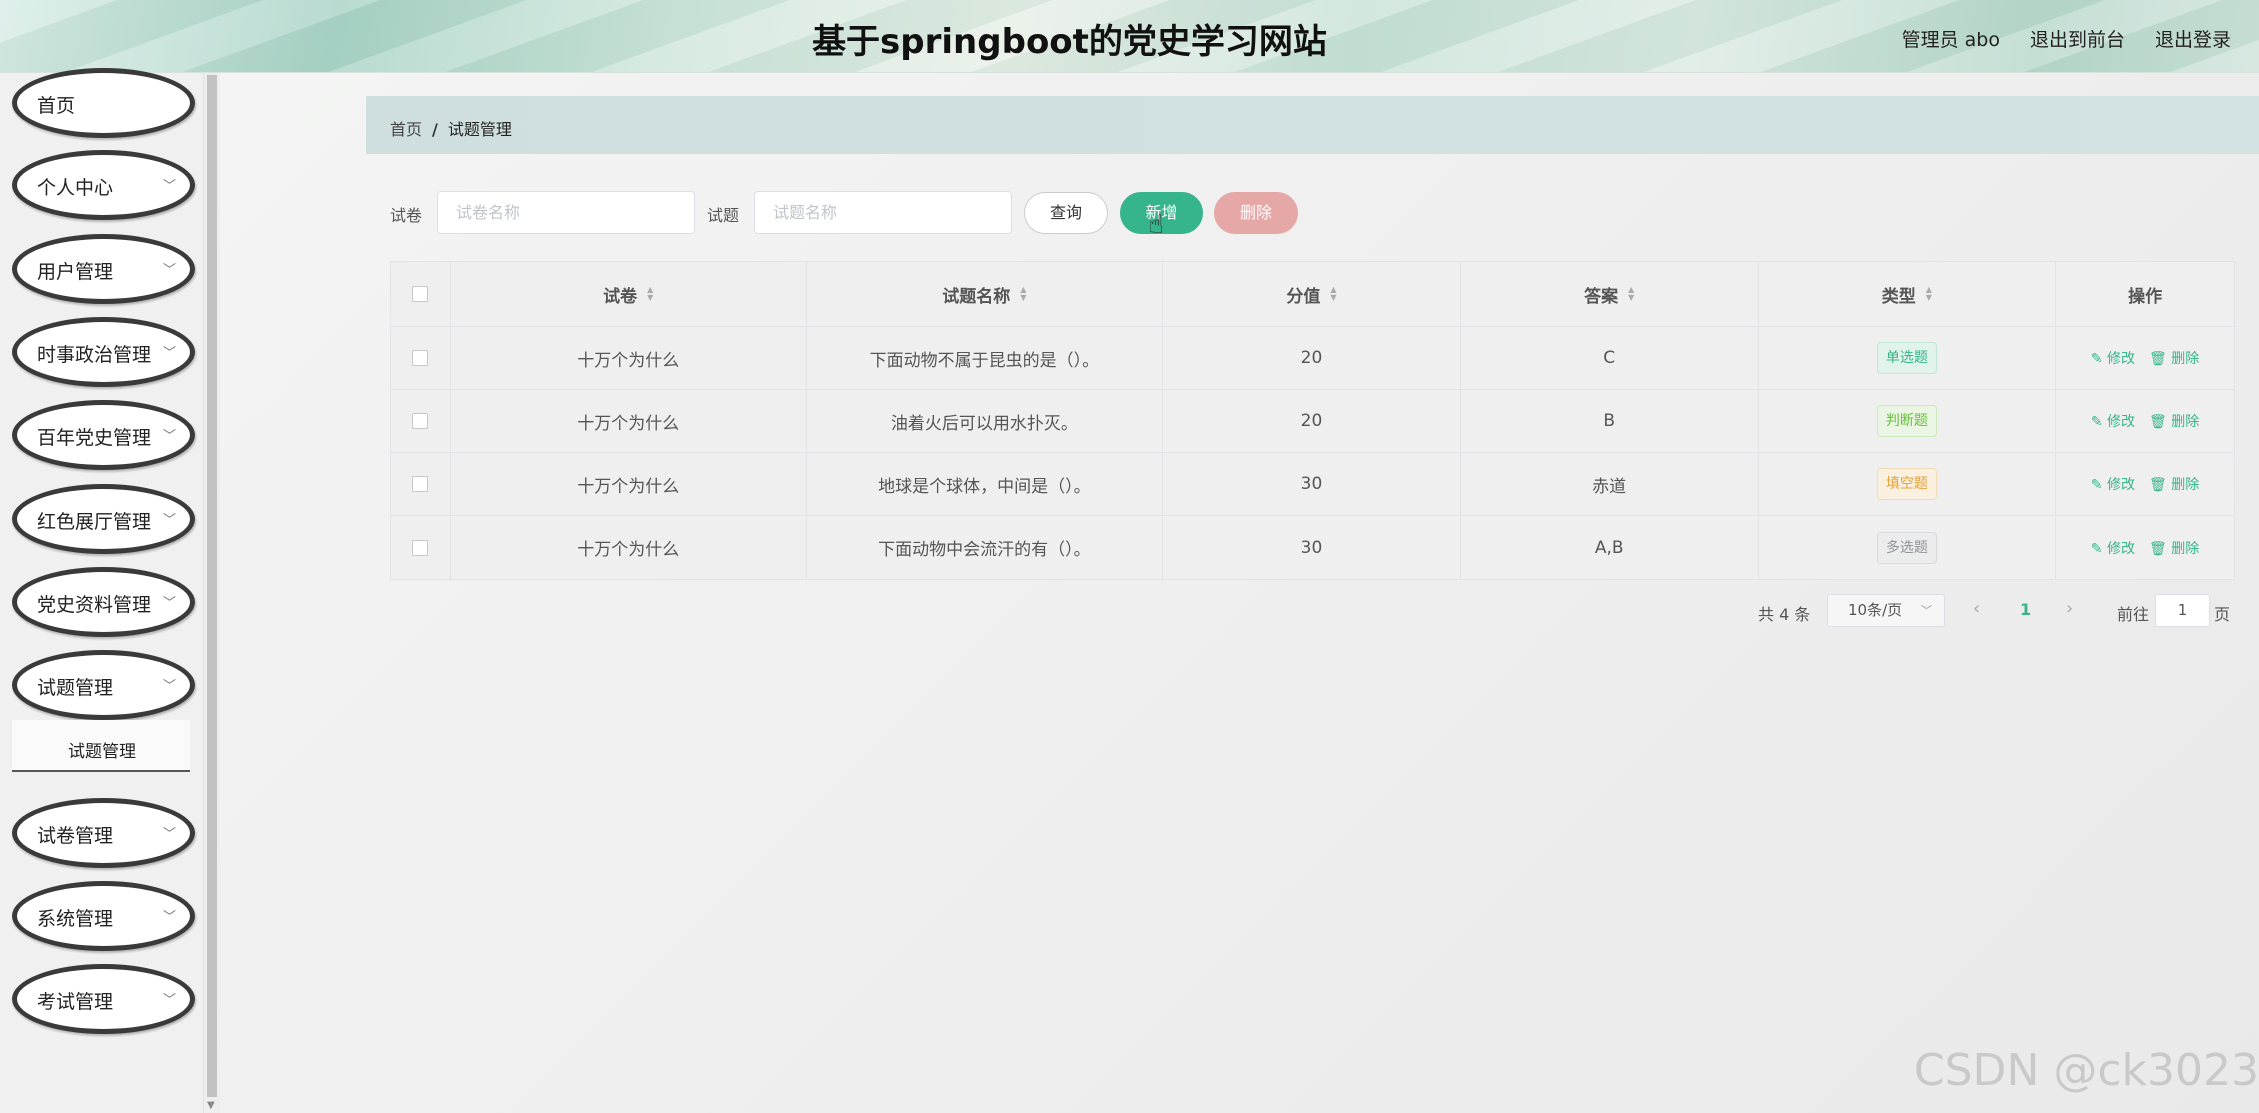 The image size is (2259, 1113). What do you see at coordinates (620, 296) in the screenshot?
I see `header-paper-label: 试卷` at bounding box center [620, 296].